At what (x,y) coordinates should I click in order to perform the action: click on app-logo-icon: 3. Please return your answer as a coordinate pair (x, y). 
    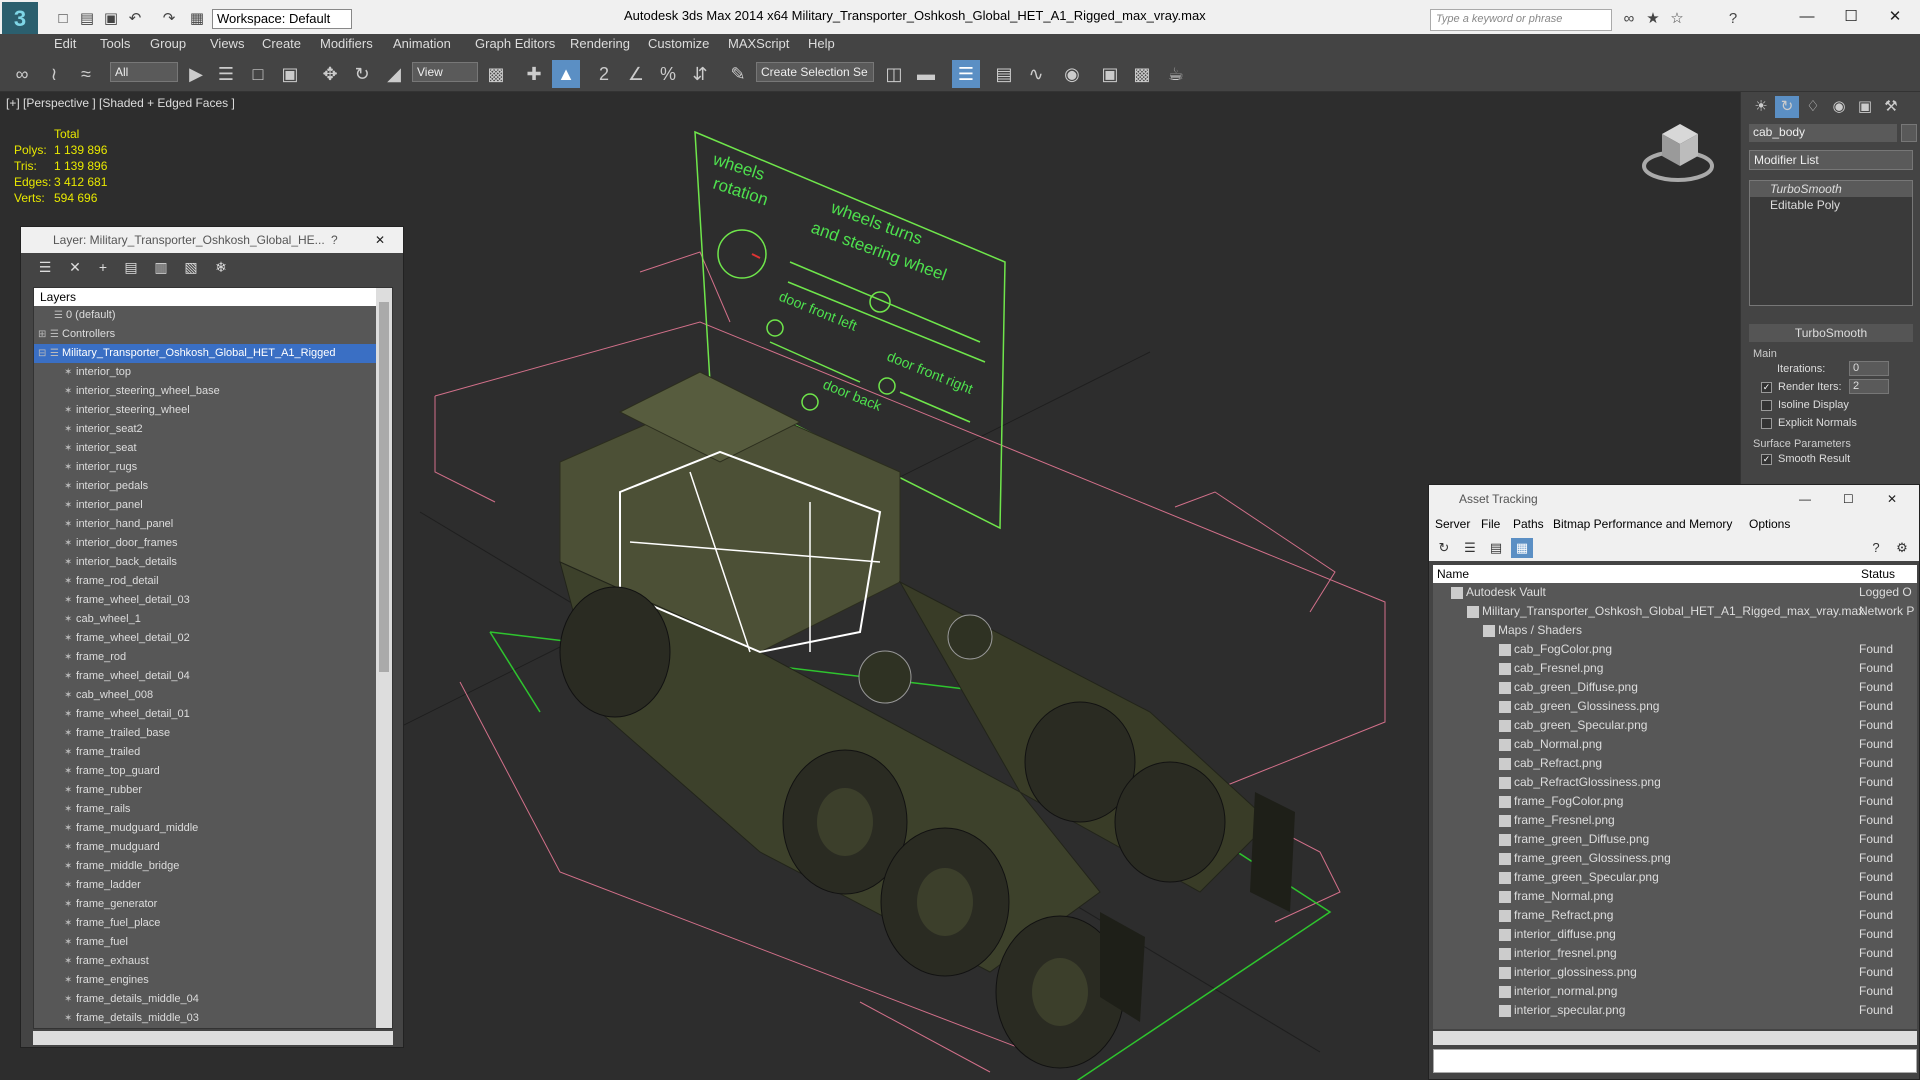
    Looking at the image, I should click on (20, 19).